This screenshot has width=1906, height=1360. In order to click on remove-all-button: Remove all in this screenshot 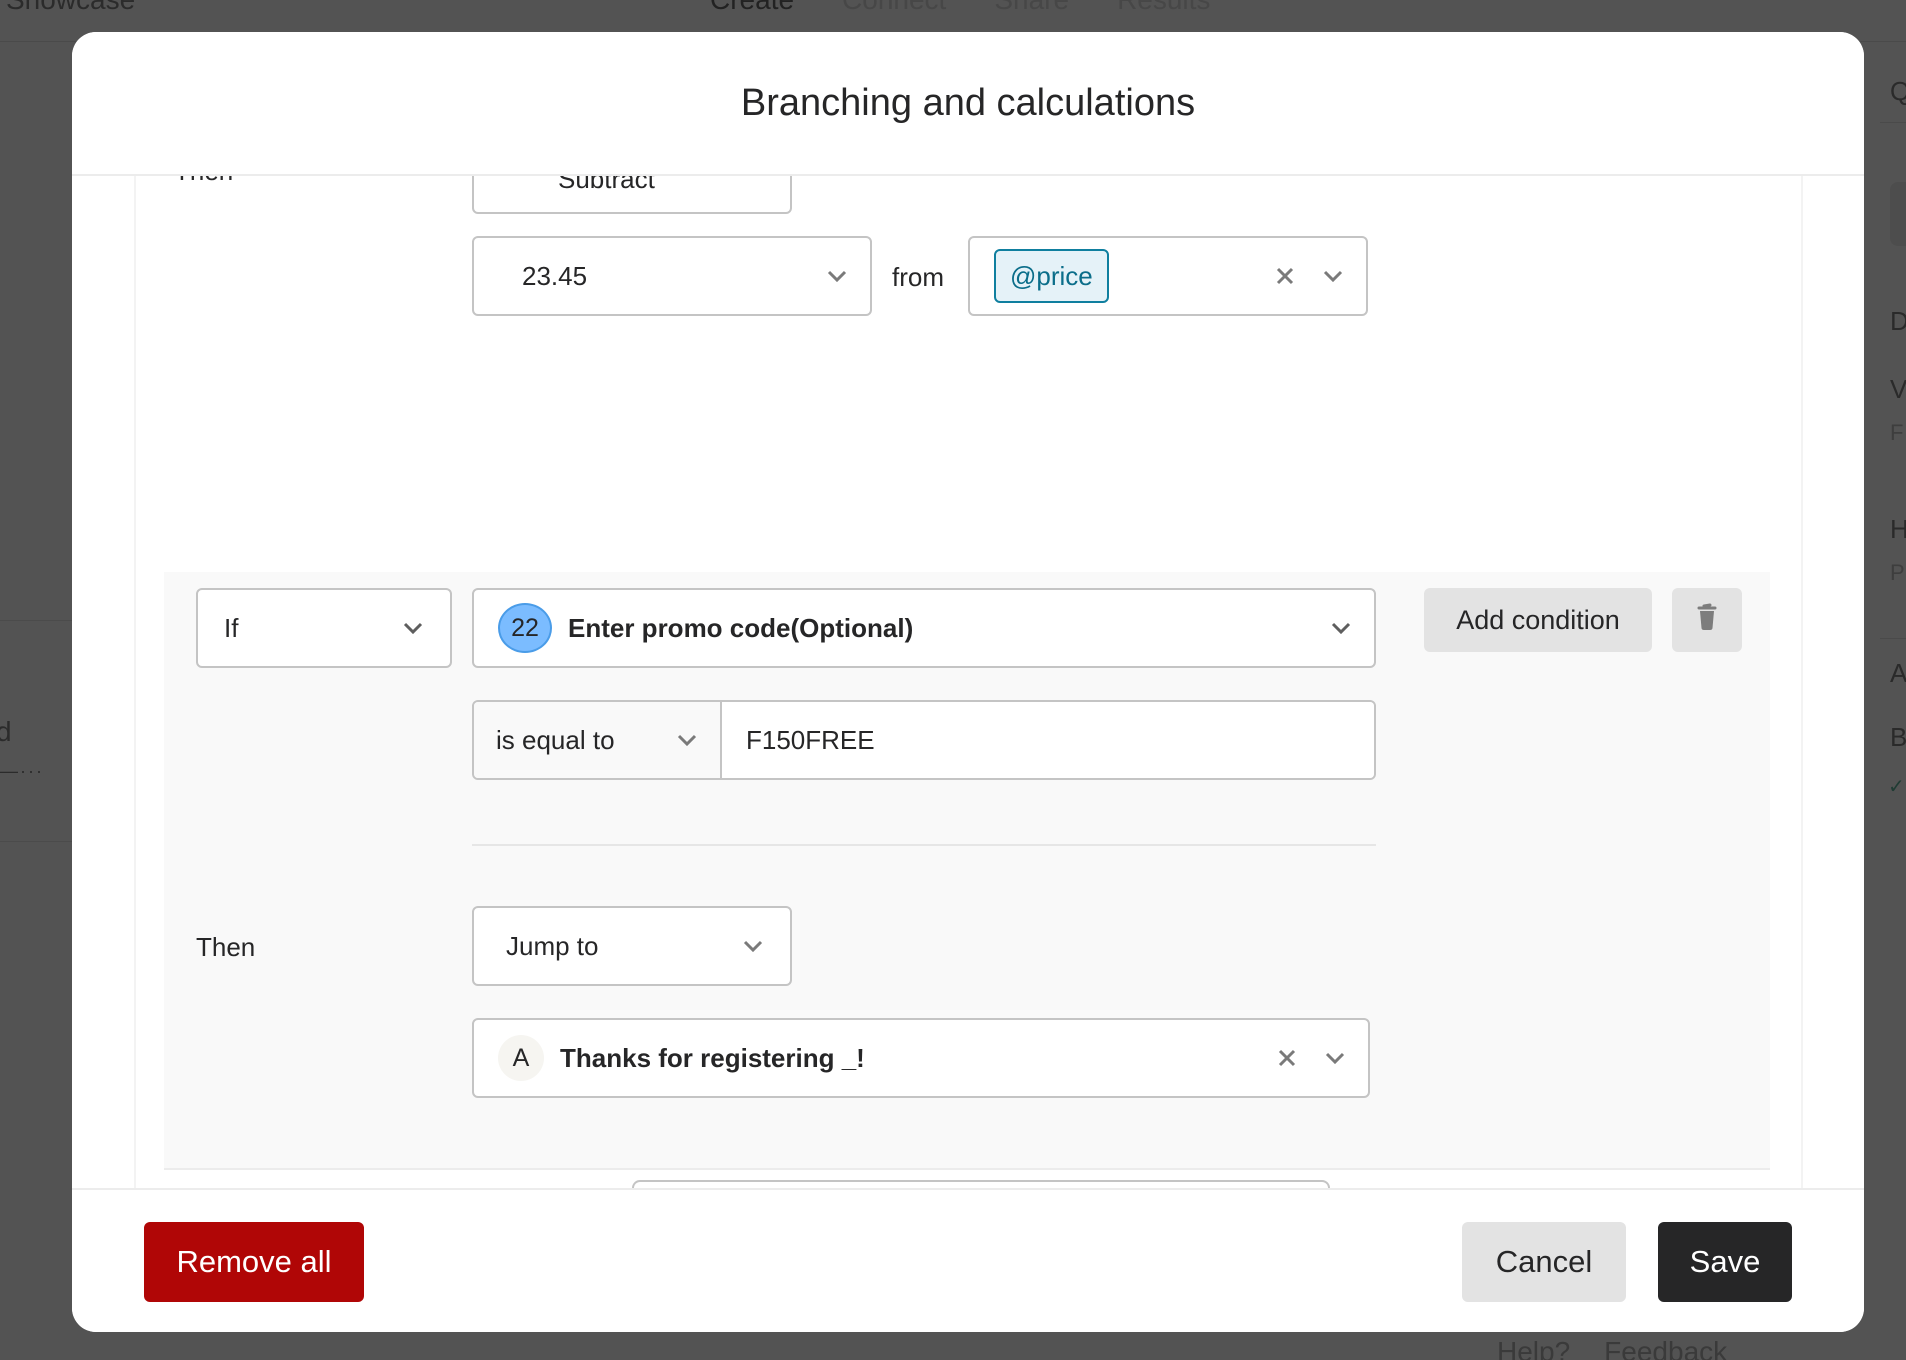, I will do `click(254, 1262)`.